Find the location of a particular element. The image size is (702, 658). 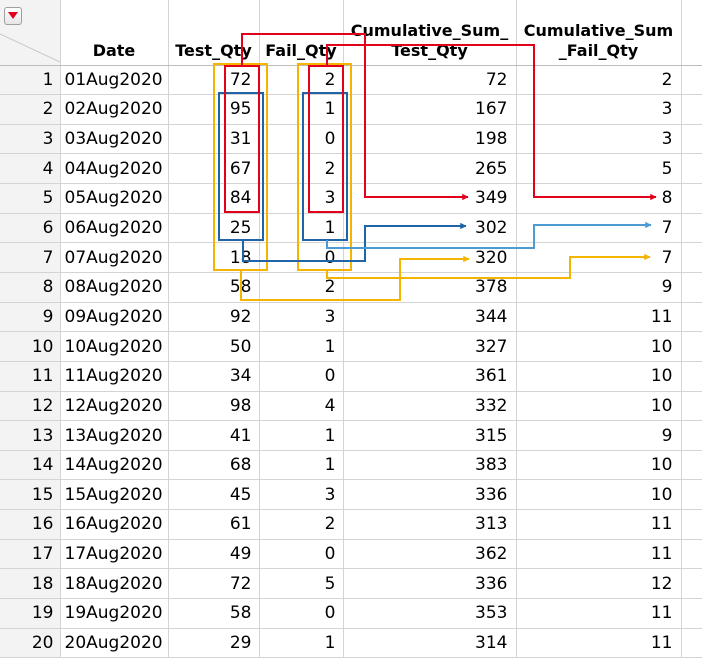

table-row: 1 01Aug2020 72 2 72 2 is located at coordinates (351, 80).